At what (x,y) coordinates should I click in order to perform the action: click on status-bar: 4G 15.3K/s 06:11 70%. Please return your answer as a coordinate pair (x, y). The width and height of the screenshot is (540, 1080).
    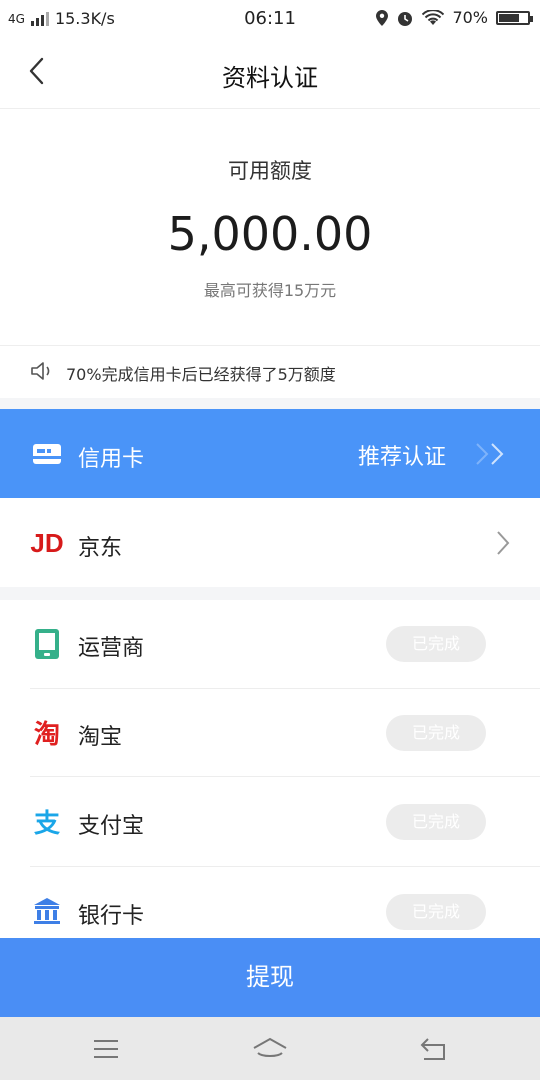
    Looking at the image, I should click on (270, 18).